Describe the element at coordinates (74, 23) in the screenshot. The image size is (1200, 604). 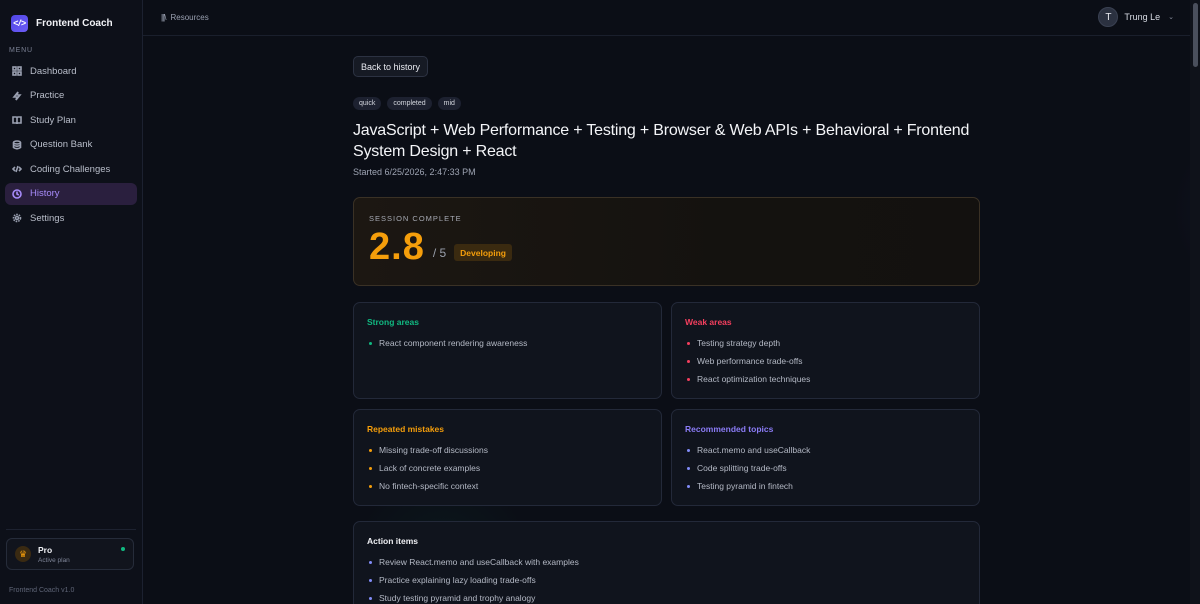
I see `app-name: Frontend Coach` at that location.